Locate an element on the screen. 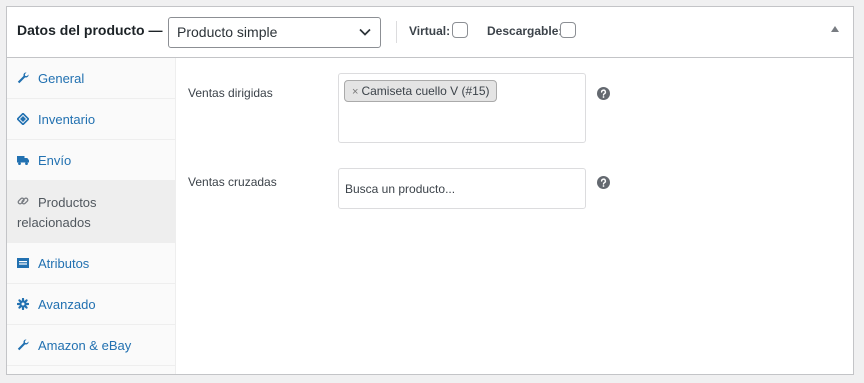  gear-icon is located at coordinates (23, 304).